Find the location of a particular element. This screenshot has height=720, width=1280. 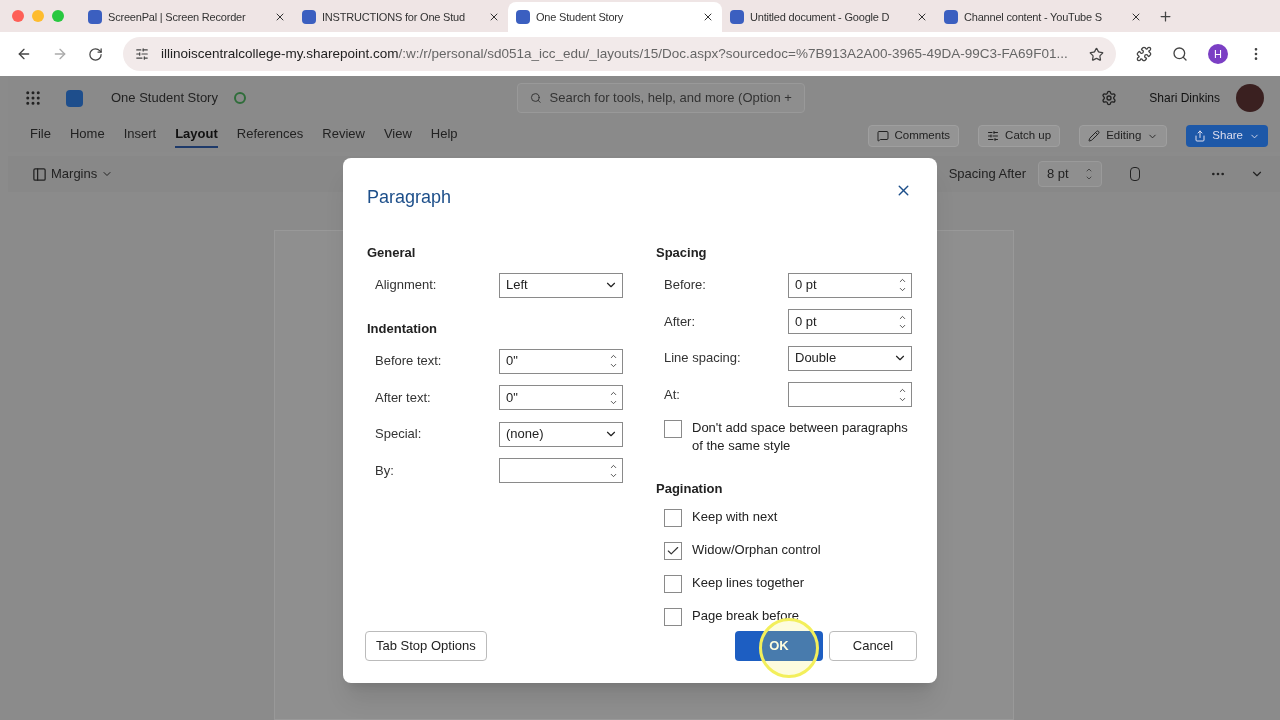

ribbon-tab: File is located at coordinates (40, 136).